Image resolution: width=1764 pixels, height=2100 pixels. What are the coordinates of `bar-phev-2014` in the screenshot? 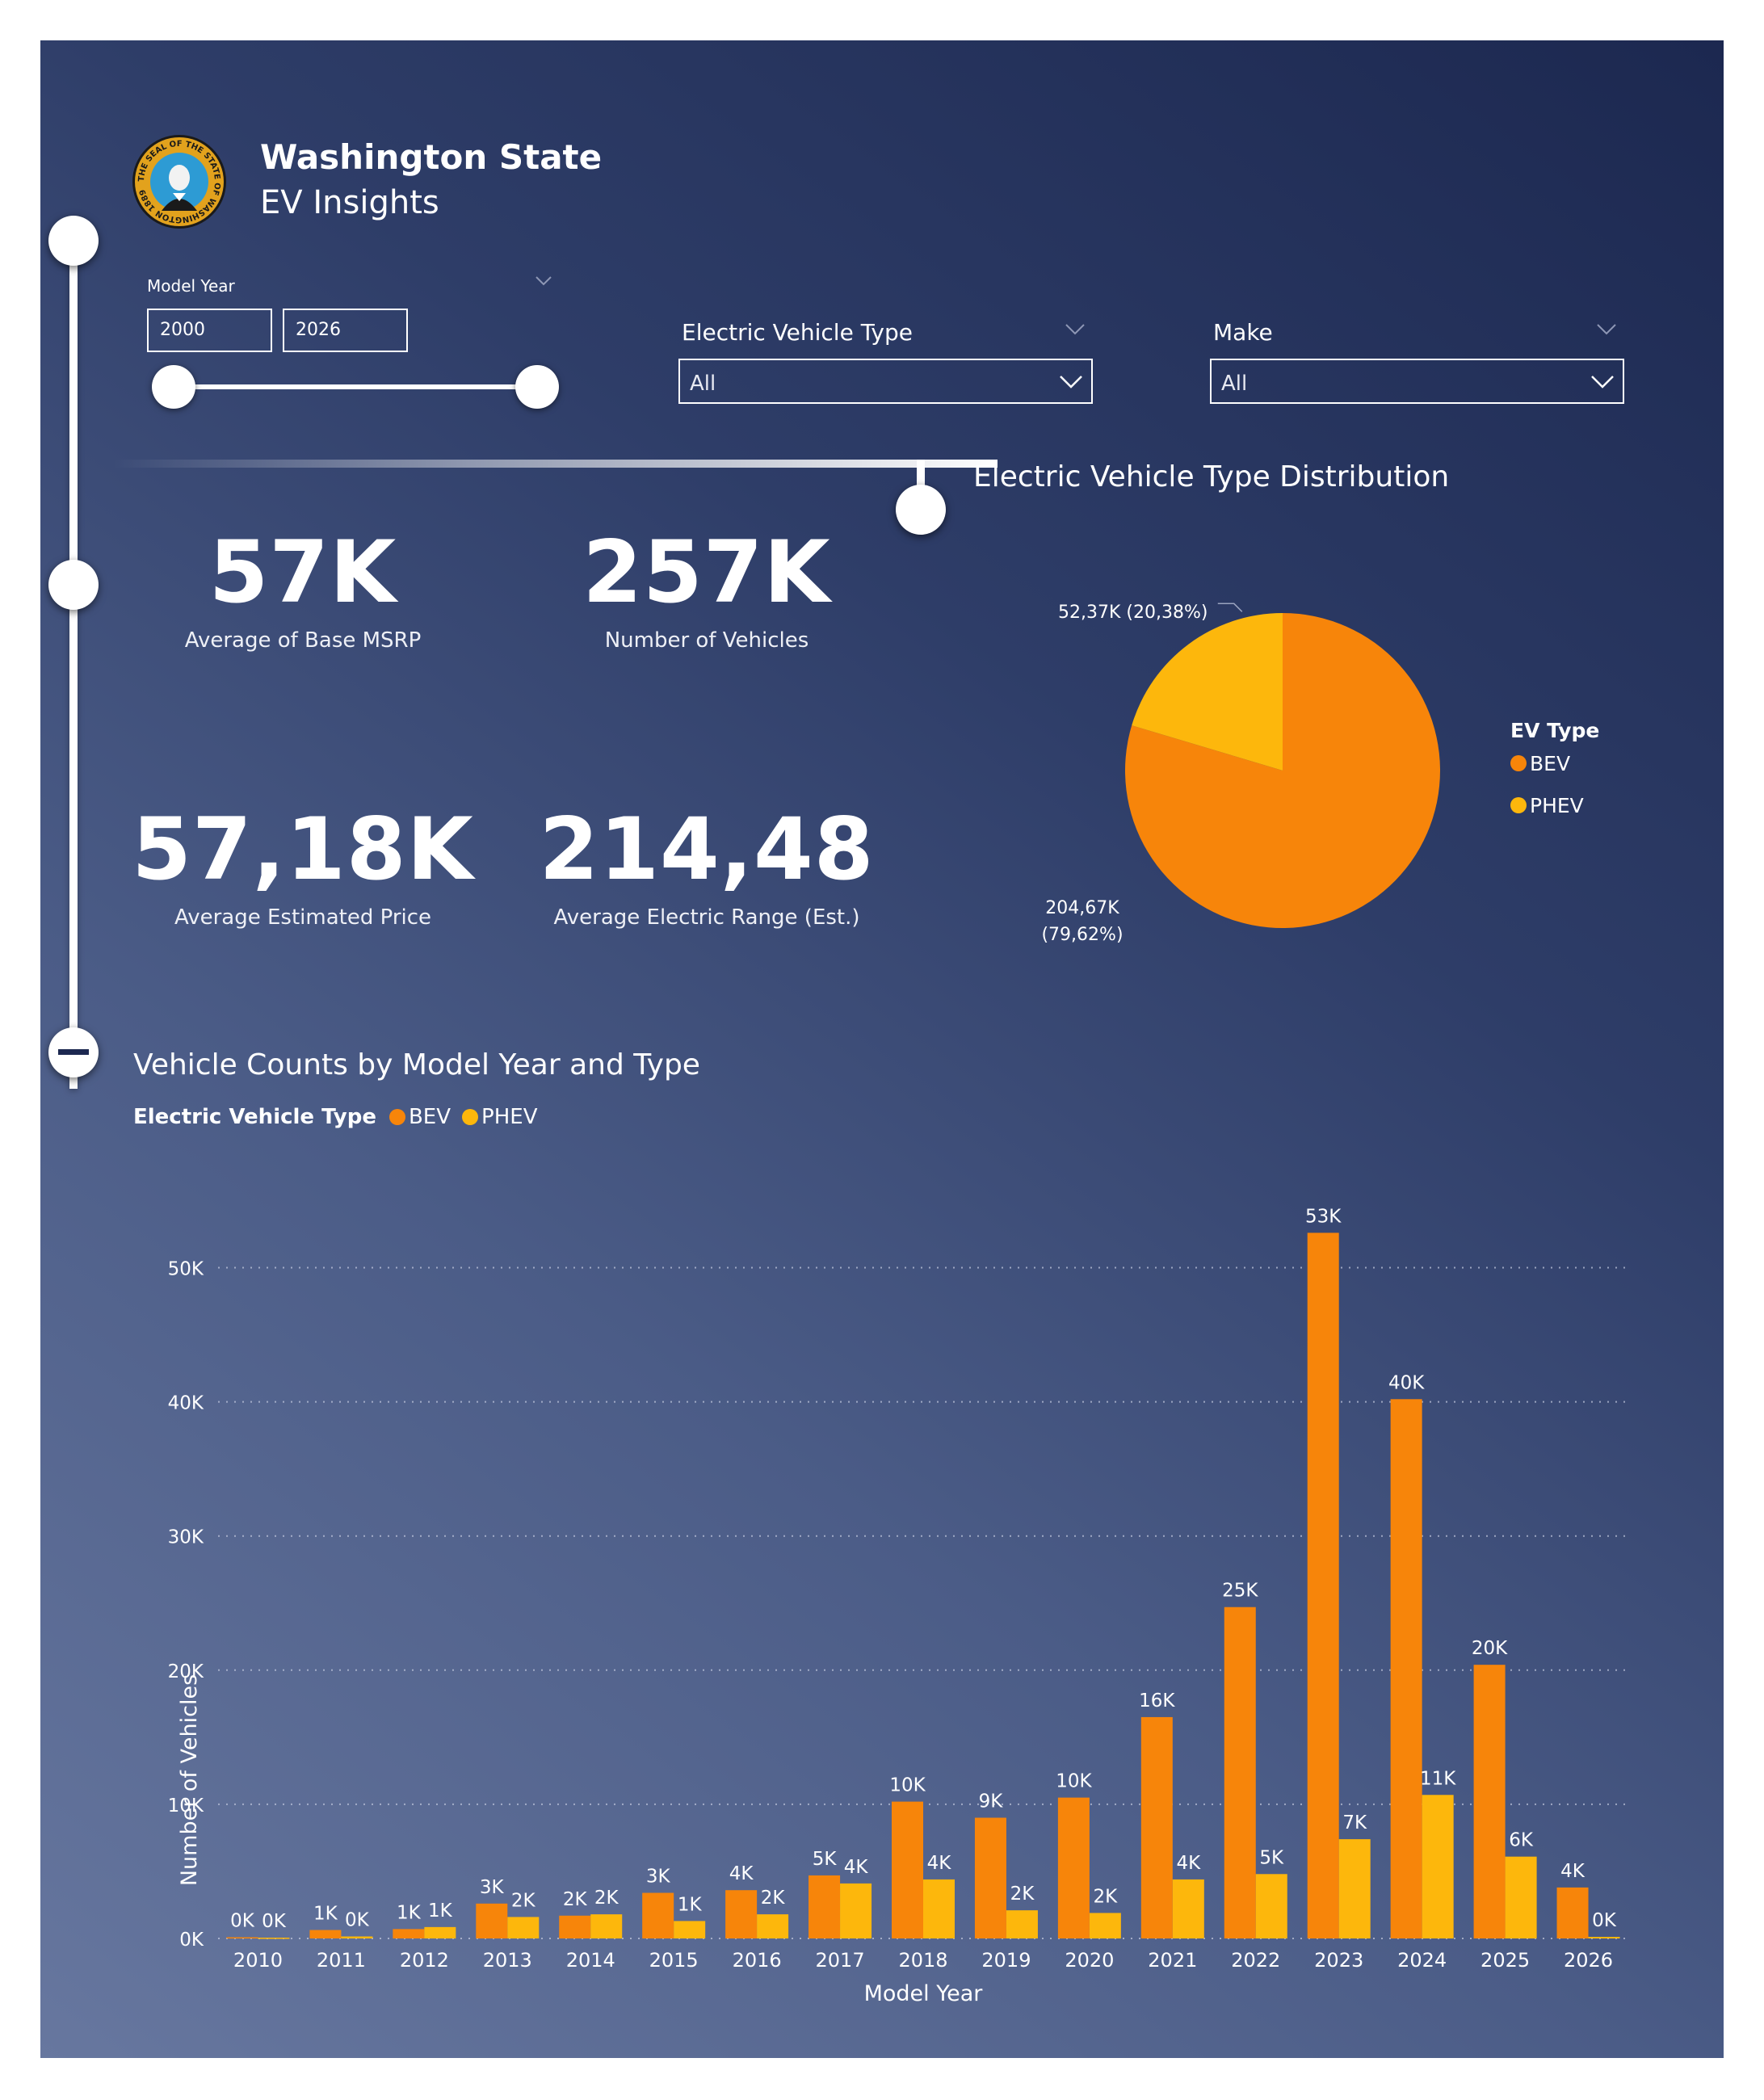 It's located at (606, 1926).